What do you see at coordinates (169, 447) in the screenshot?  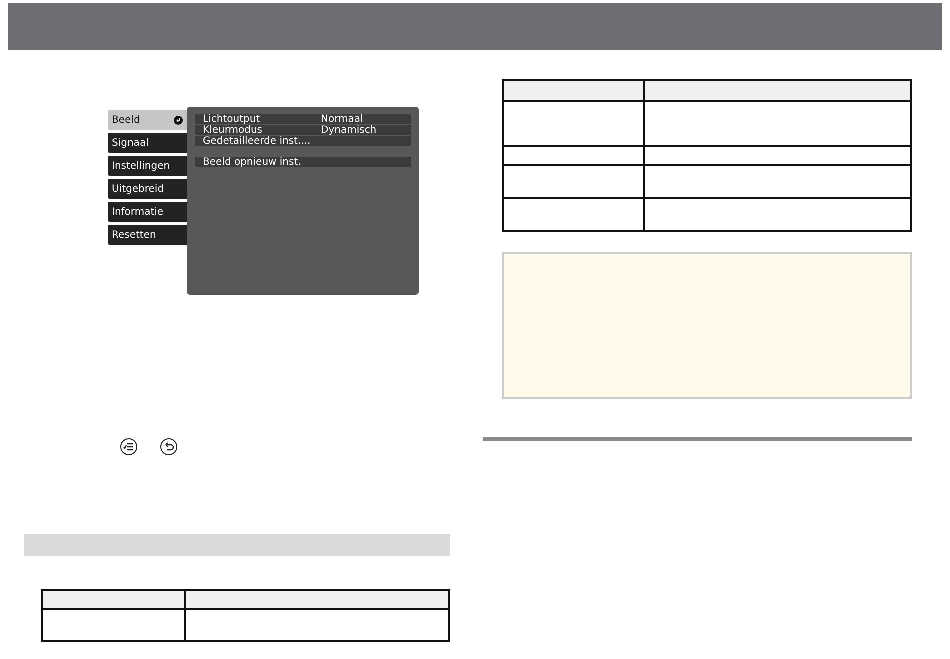 I see `back-icon` at bounding box center [169, 447].